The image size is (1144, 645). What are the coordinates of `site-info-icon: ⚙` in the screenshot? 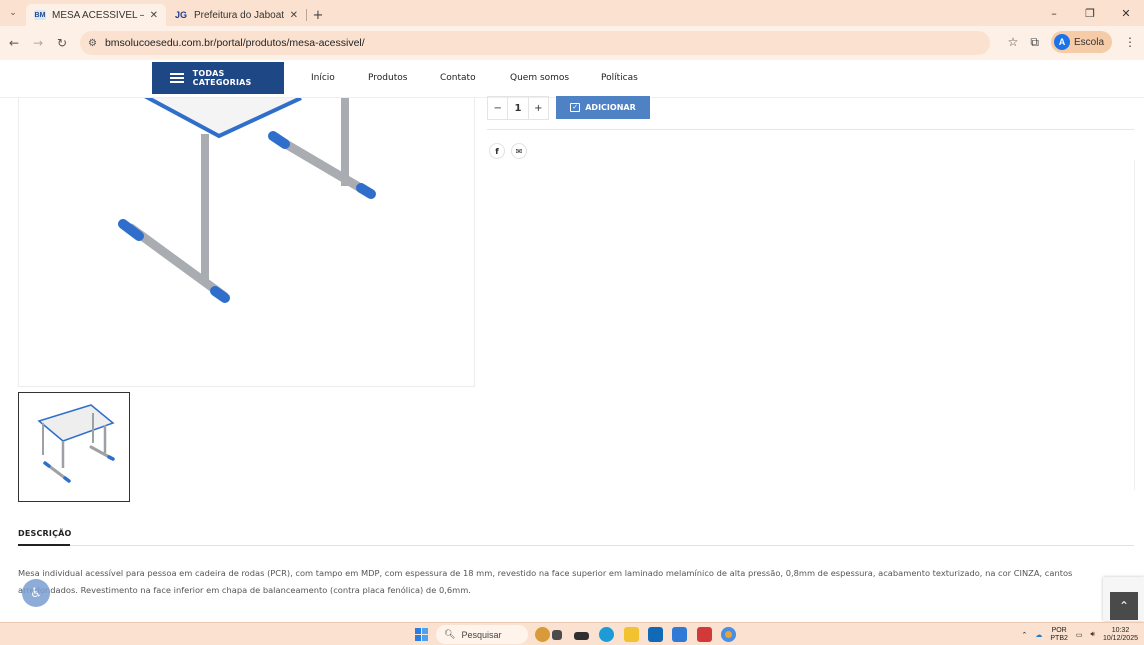 It's located at (92, 43).